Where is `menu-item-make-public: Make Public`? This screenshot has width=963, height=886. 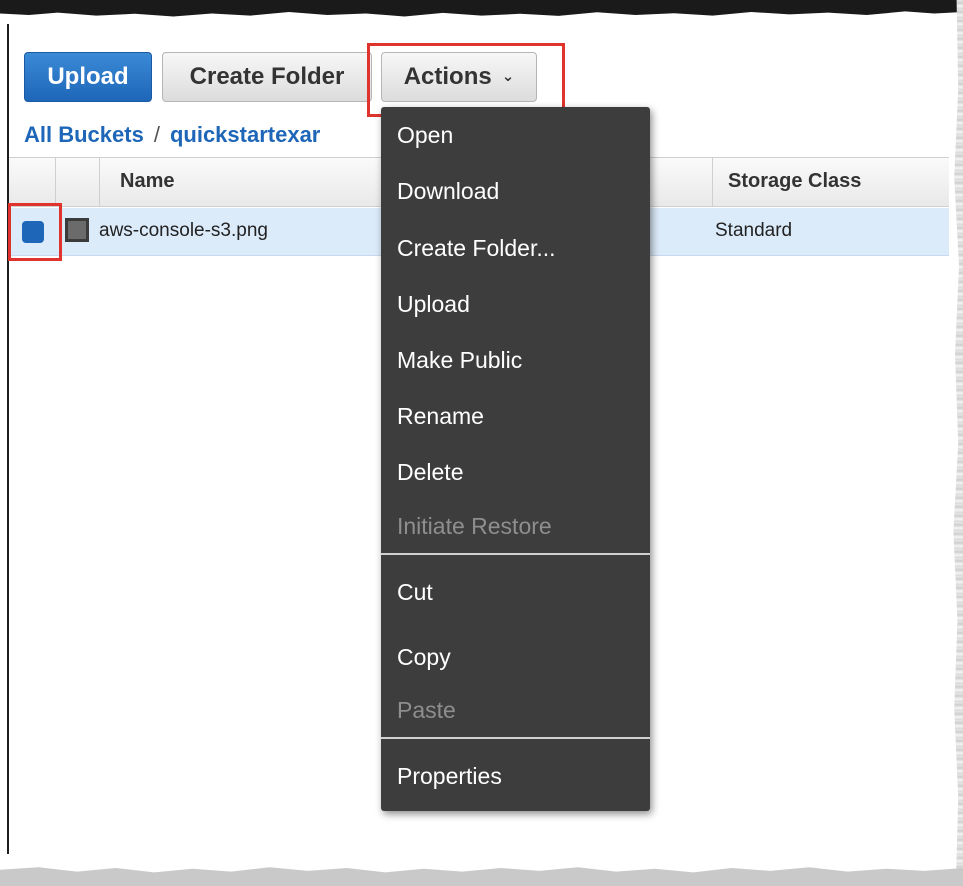 menu-item-make-public: Make Public is located at coordinates (459, 360).